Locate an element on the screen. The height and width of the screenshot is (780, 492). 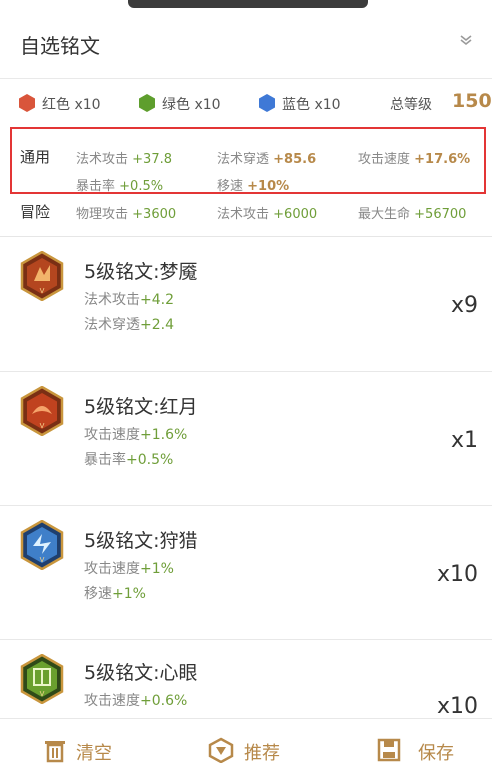
stat-value: +37.8 is located at coordinates (152, 159).